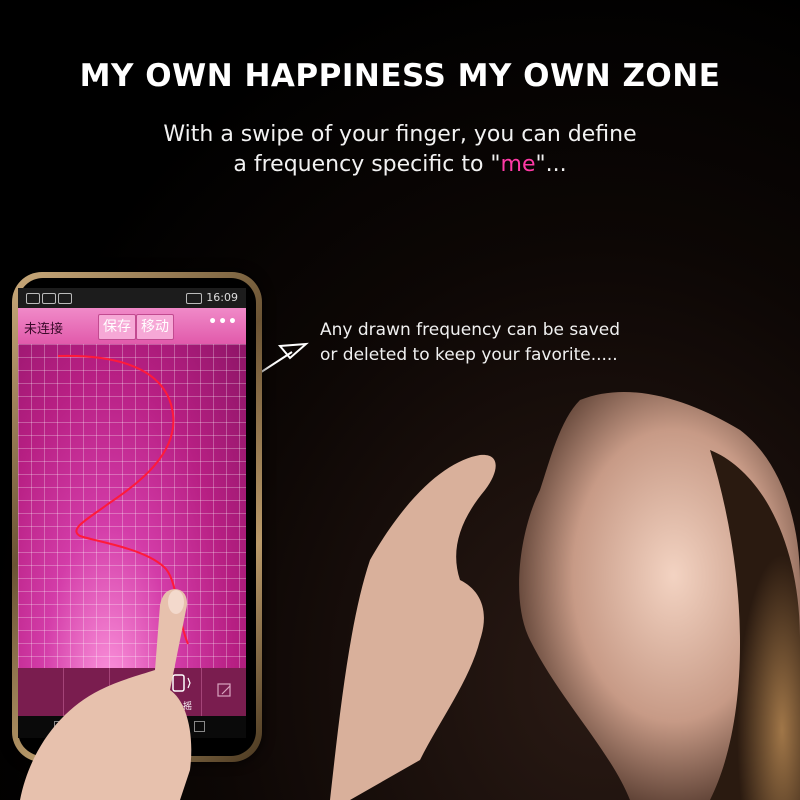 This screenshot has width=800, height=800. Describe the element at coordinates (194, 298) in the screenshot. I see `battery-icon` at that location.